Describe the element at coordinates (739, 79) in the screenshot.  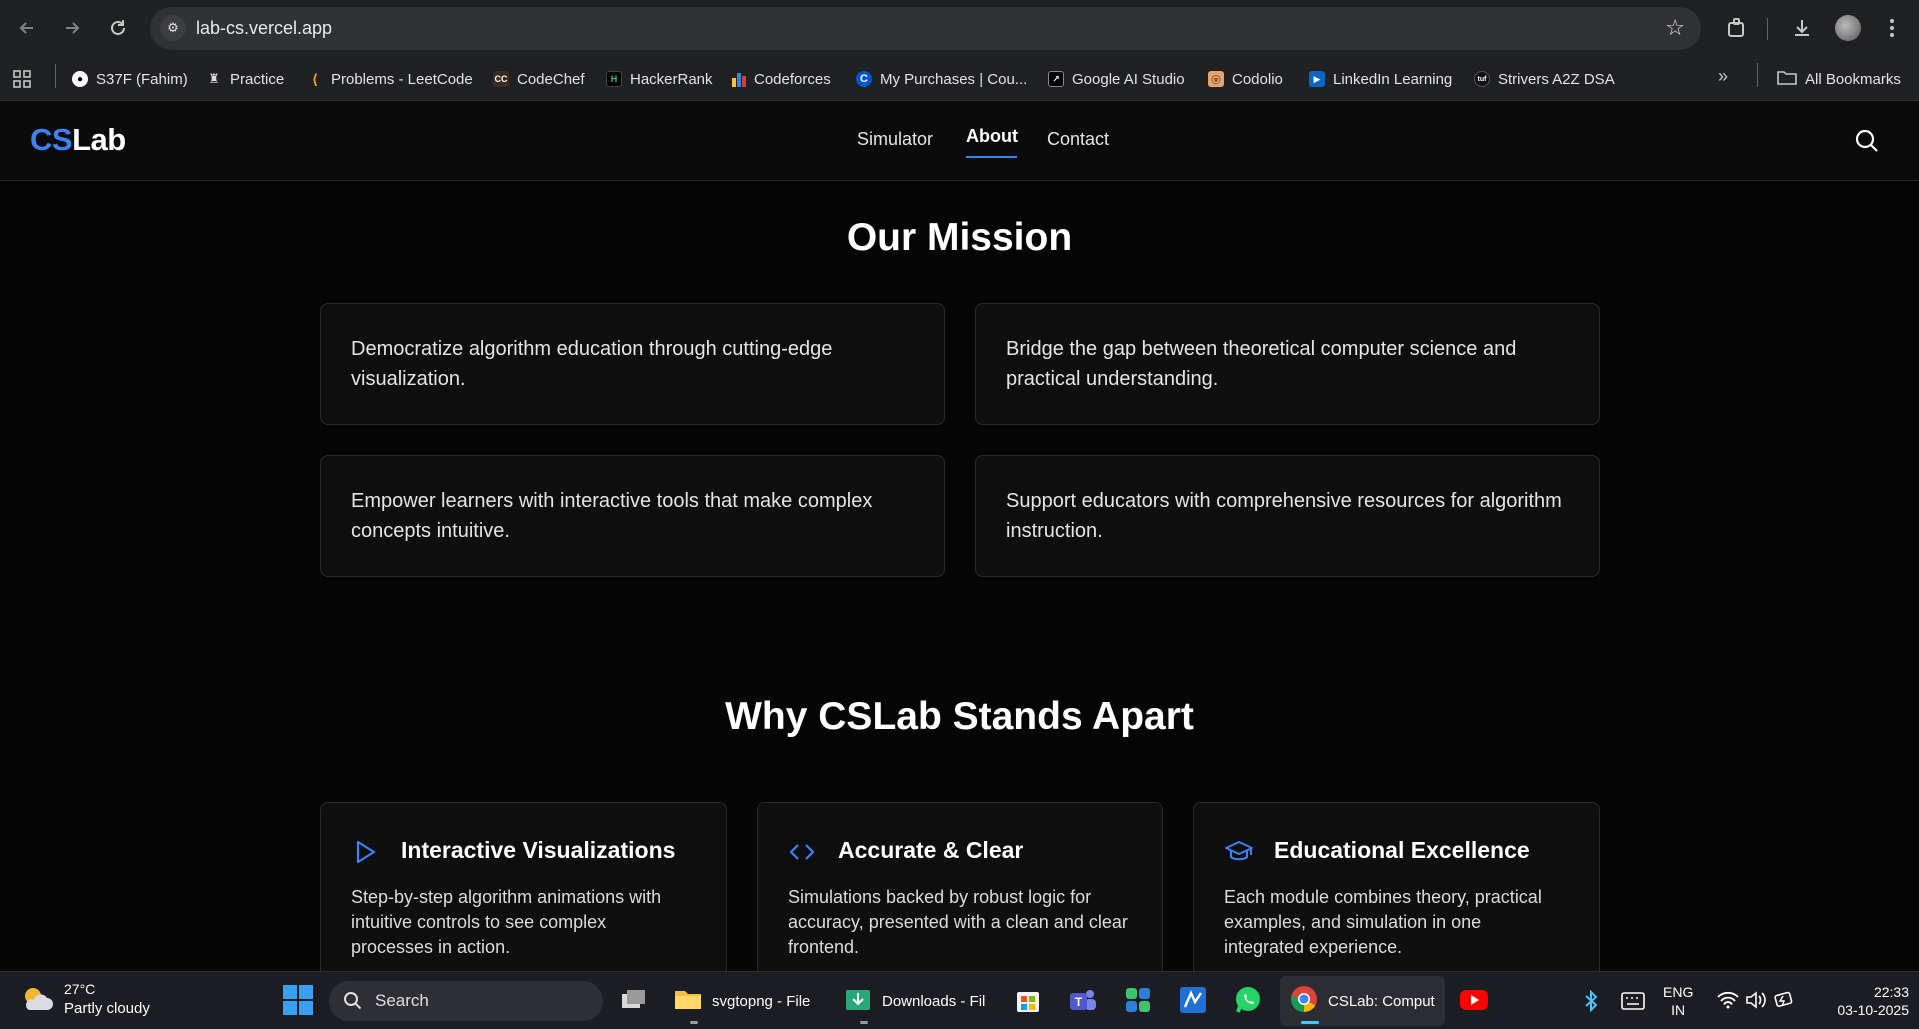
I see `codeforces-icon` at that location.